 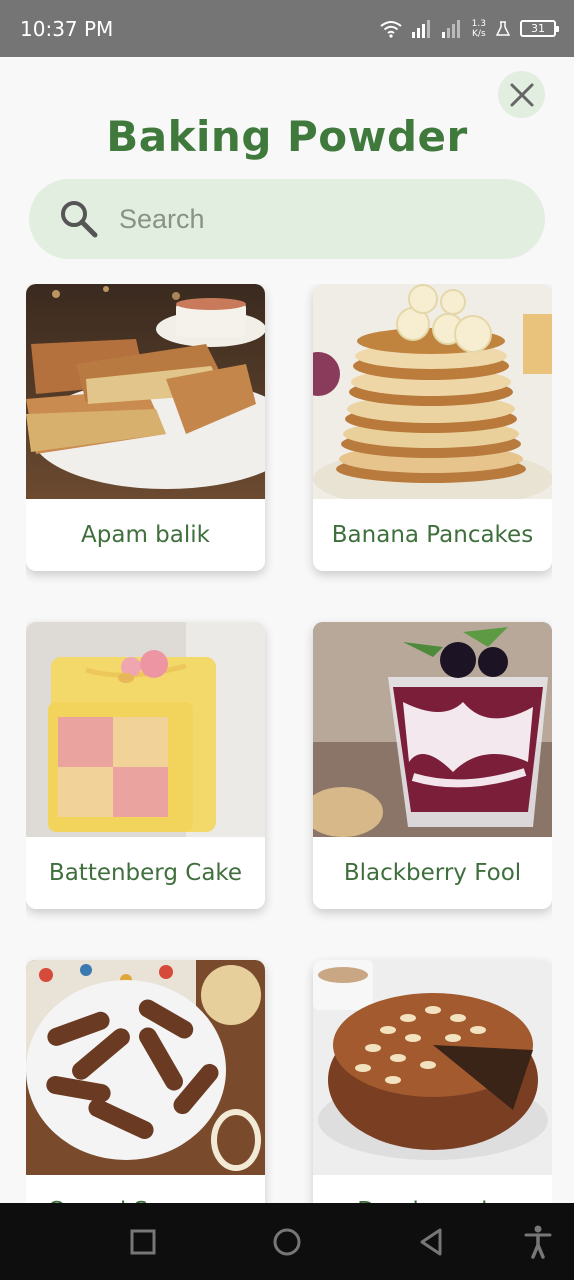 I want to click on recipe-name: Cevapi Sausages, so click(x=145, y=1189).